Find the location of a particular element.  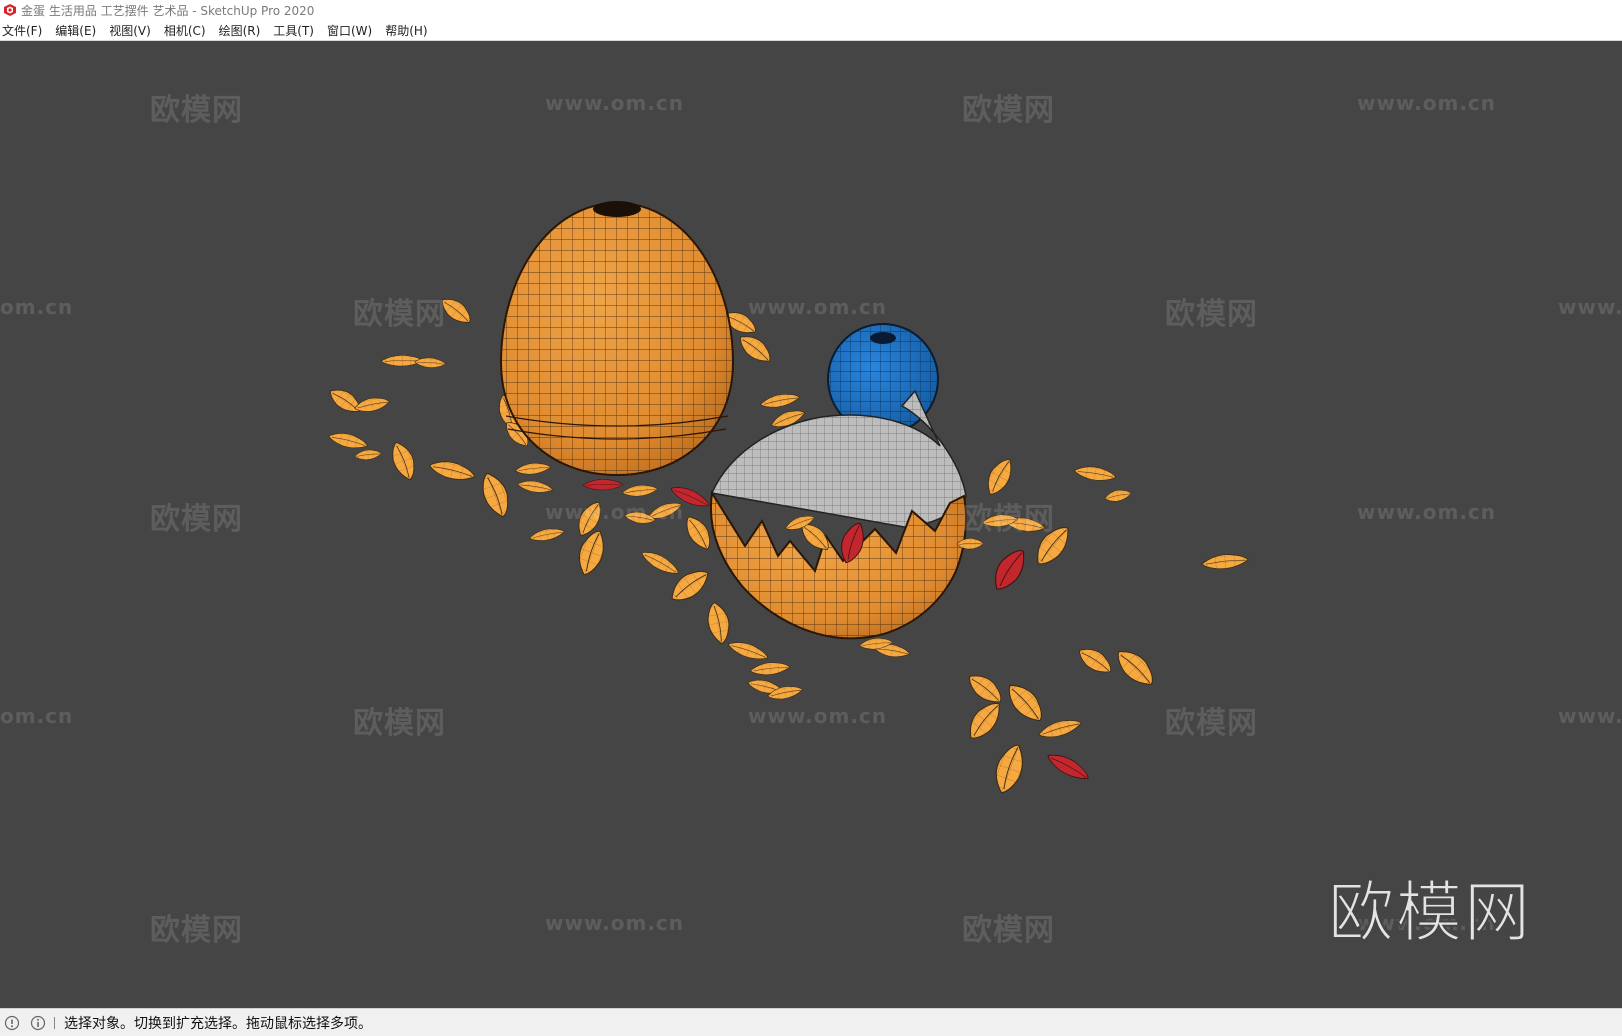

title-bar: 金蛋 生活用品 工艺摆件 艺术品 - SketchUp Pro 2020 is located at coordinates (811, 10).